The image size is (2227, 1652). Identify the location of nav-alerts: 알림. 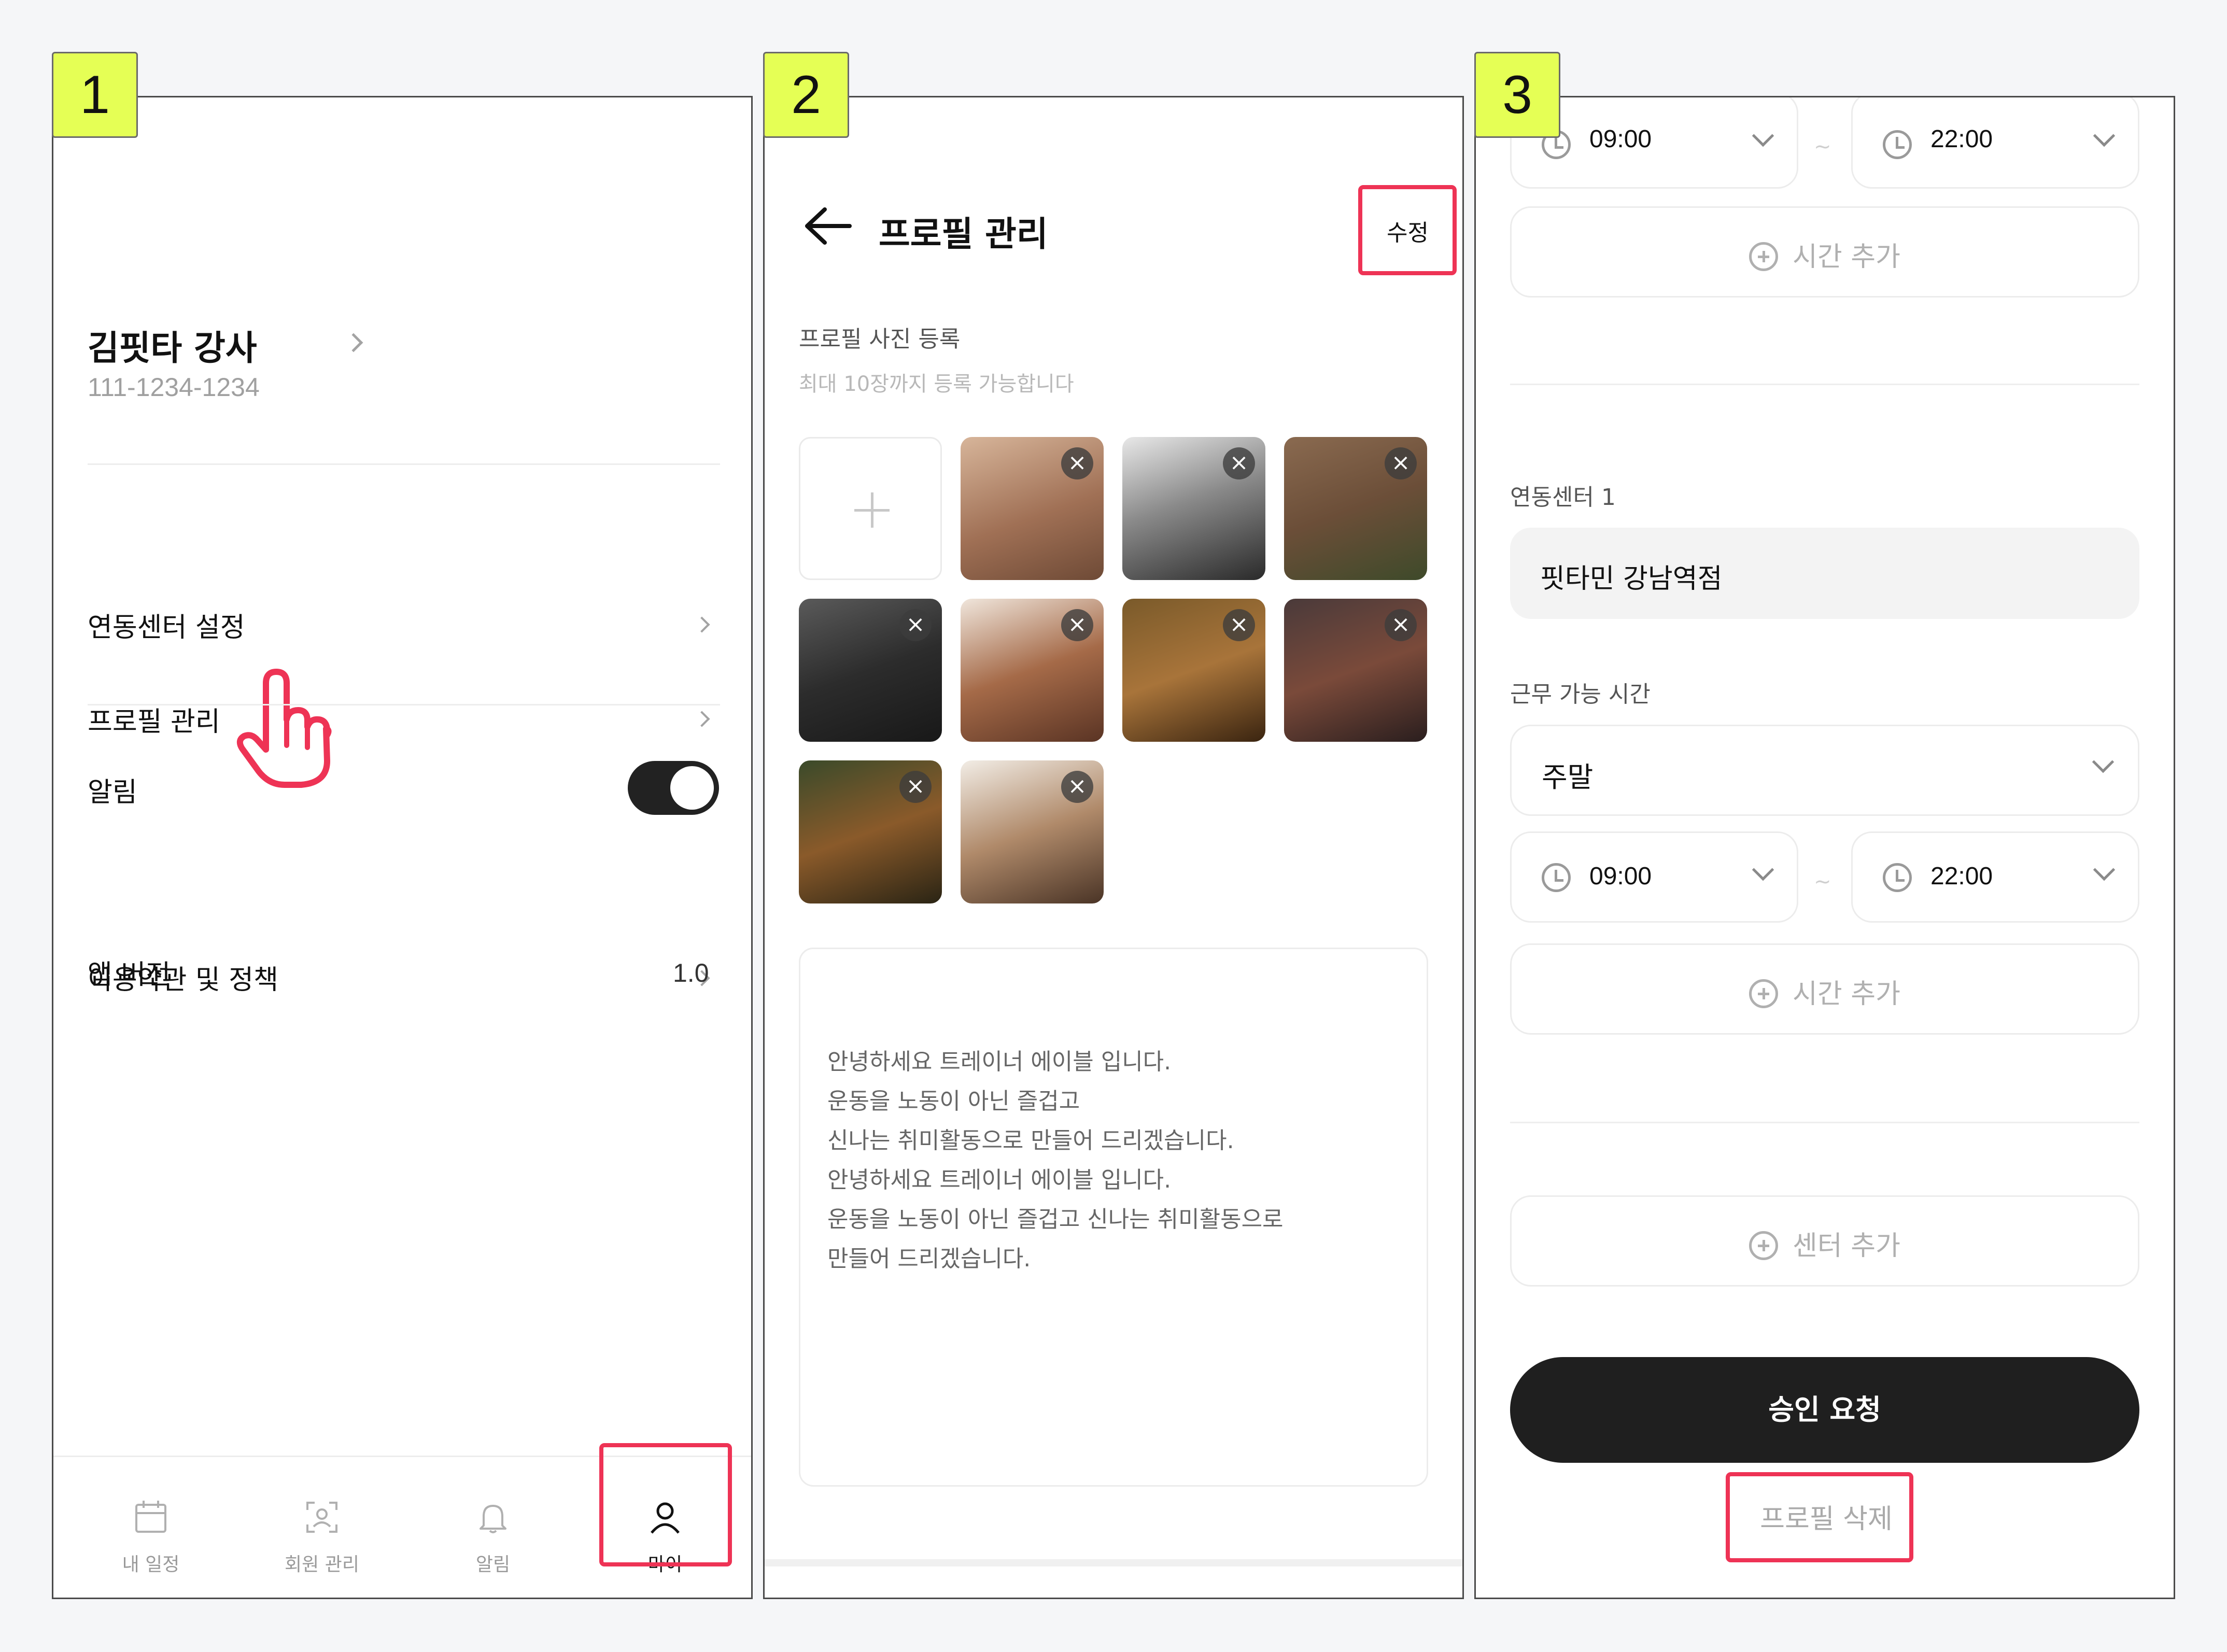
(493, 1538).